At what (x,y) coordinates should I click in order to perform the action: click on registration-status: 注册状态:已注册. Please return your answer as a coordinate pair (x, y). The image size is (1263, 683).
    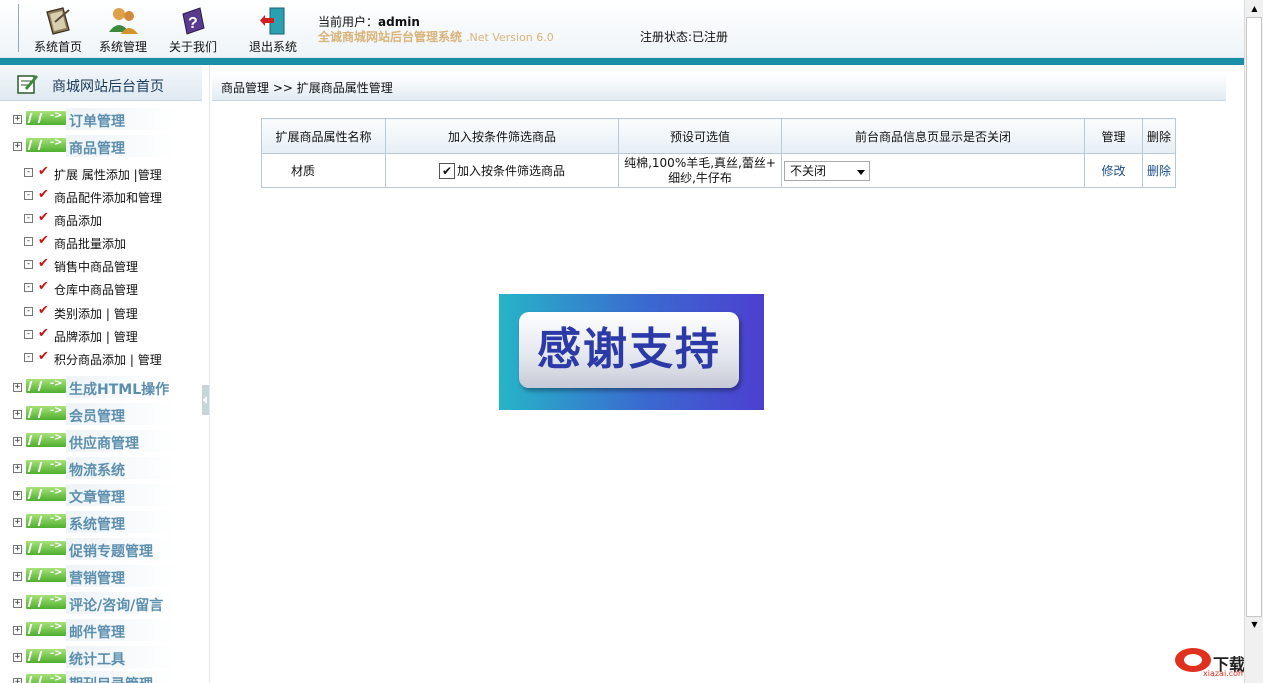
    Looking at the image, I should click on (684, 37).